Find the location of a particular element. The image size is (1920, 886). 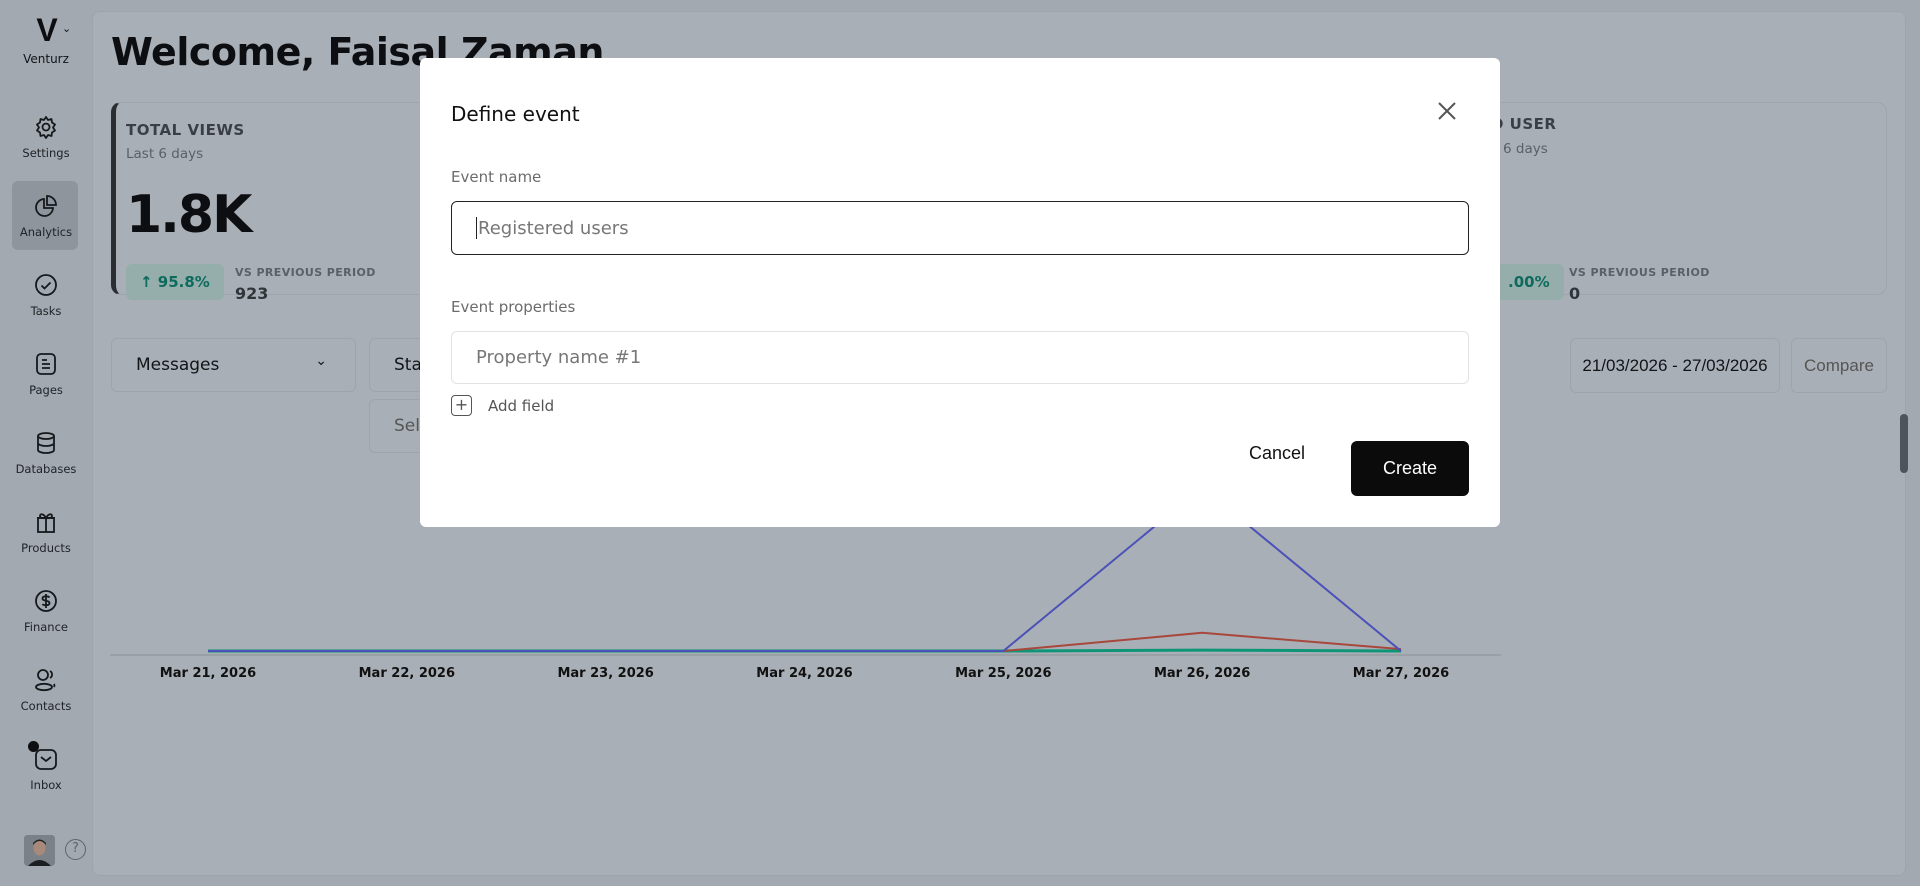

x-tick-label: Mar 24, 2026 is located at coordinates (804, 673).